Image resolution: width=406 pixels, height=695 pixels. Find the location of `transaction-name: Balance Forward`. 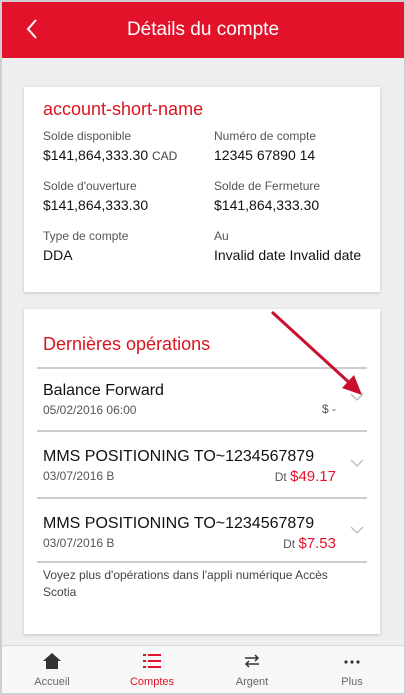

transaction-name: Balance Forward is located at coordinates (103, 390).